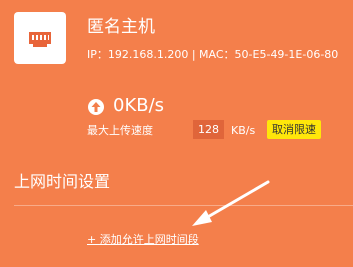 Image resolution: width=353 pixels, height=267 pixels. I want to click on upload-limit-label: 最大上传速度, so click(120, 130).